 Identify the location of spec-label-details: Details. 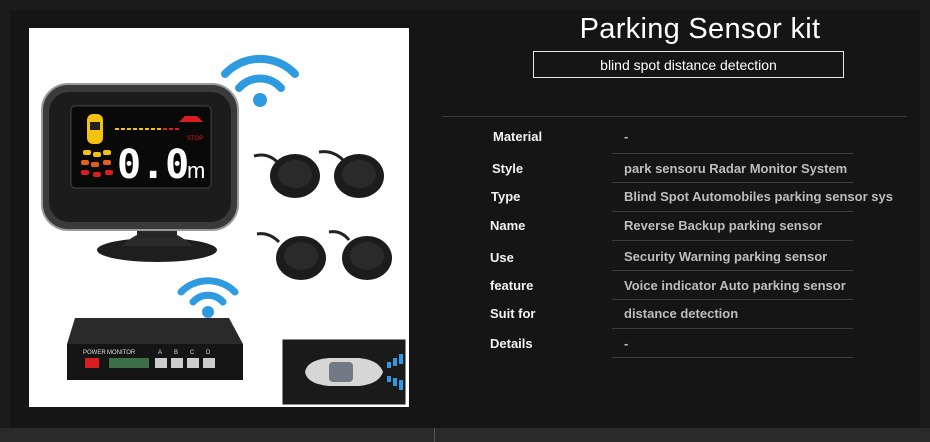
(511, 343).